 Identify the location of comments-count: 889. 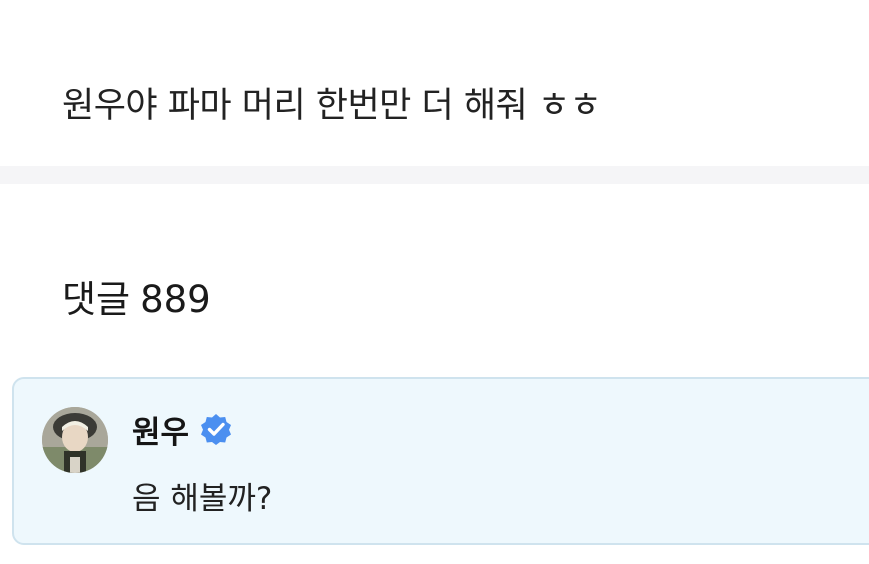
(175, 299).